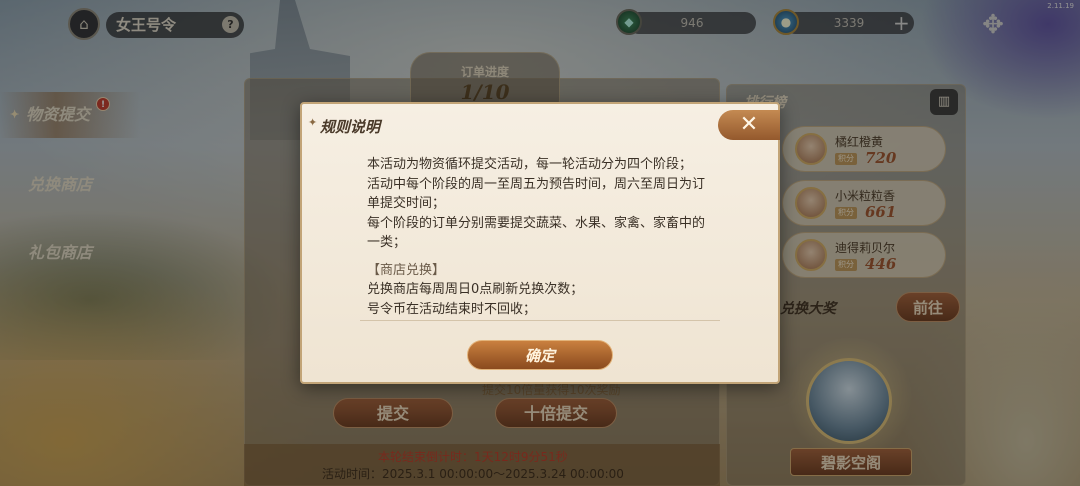 This screenshot has width=1080, height=486. I want to click on divider, so click(540, 320).